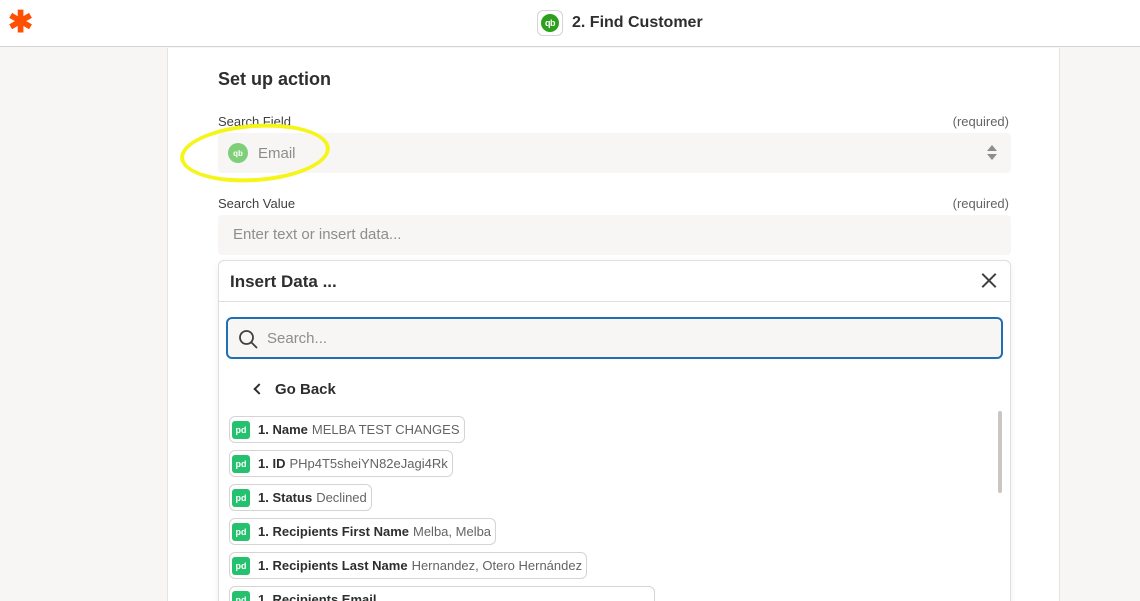  I want to click on item-value: Hernandez, Otero Hernández, so click(497, 565).